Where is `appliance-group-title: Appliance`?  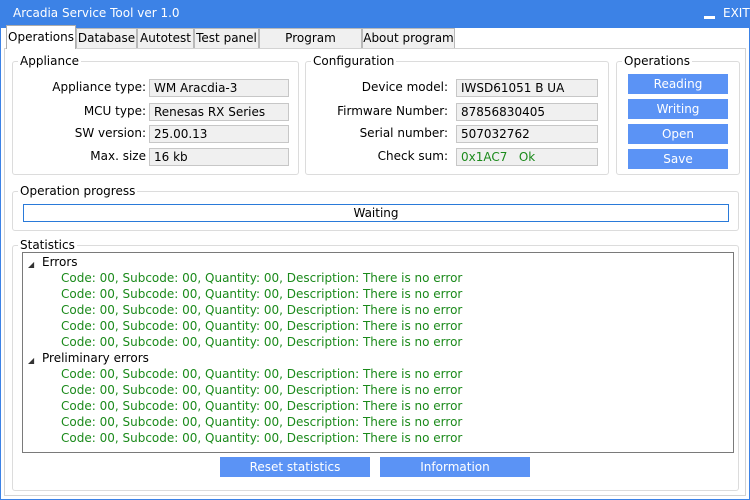 appliance-group-title: Appliance is located at coordinates (50, 61).